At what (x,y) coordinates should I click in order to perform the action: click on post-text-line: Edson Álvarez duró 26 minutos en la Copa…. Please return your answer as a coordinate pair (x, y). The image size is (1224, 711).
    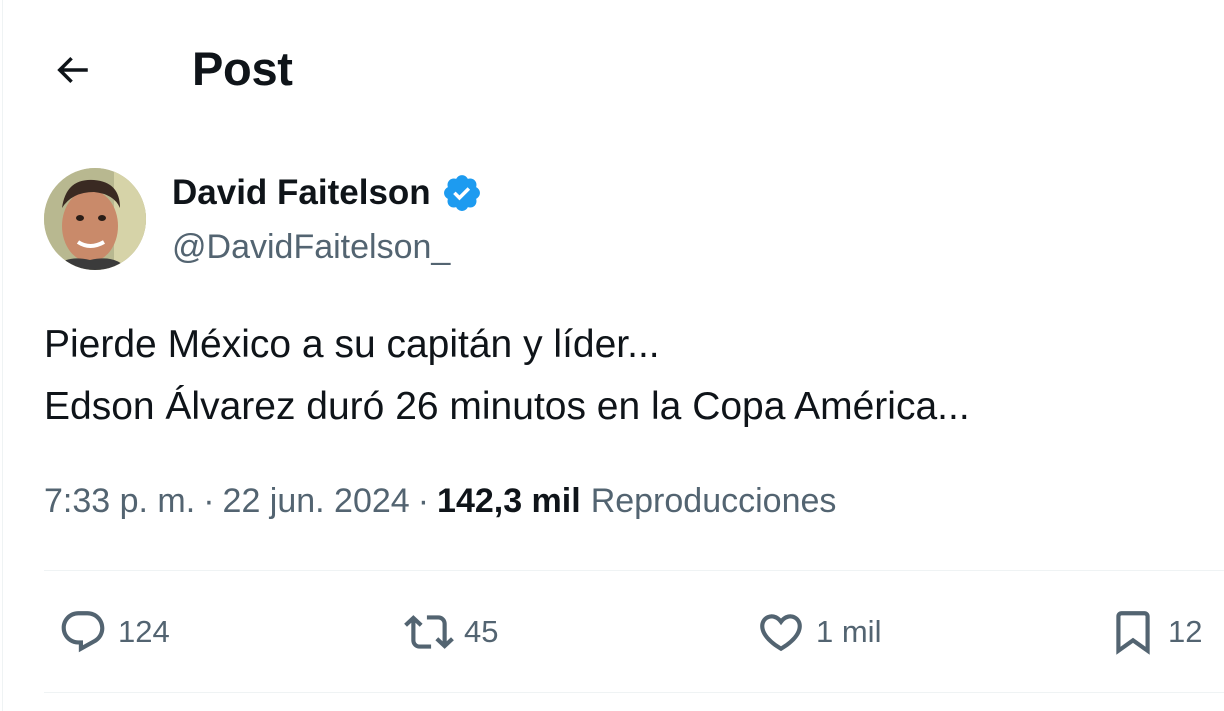
    Looking at the image, I should click on (507, 406).